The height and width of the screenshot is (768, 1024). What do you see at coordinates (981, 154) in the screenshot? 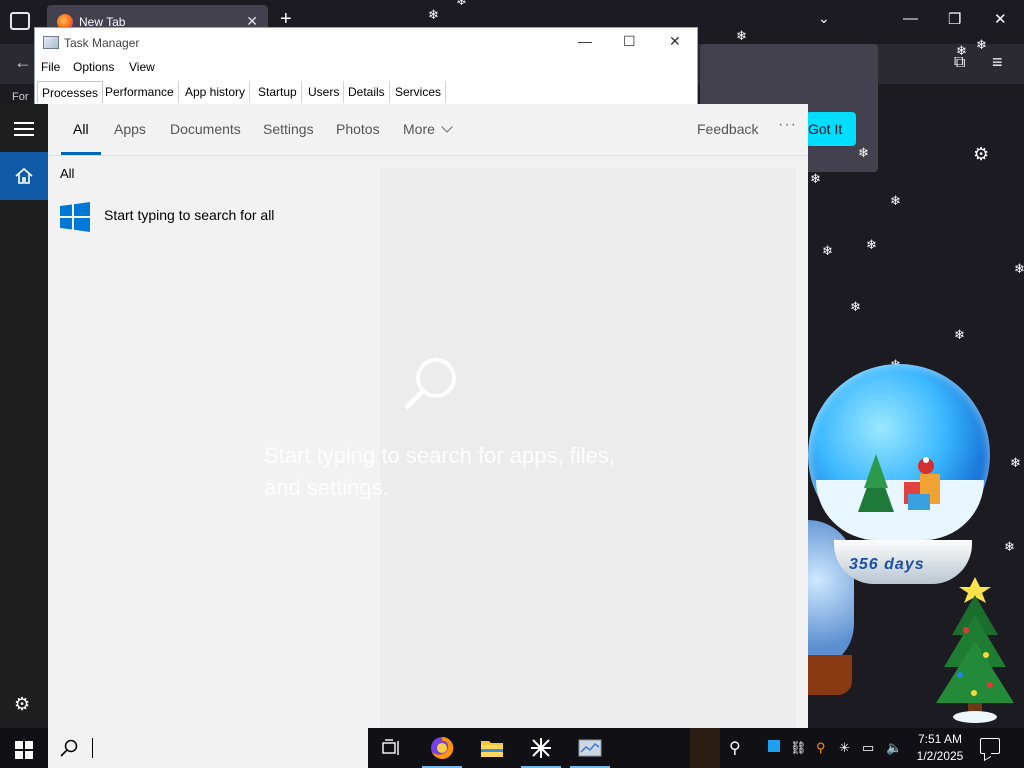
I see `gear-icon: ⚙` at bounding box center [981, 154].